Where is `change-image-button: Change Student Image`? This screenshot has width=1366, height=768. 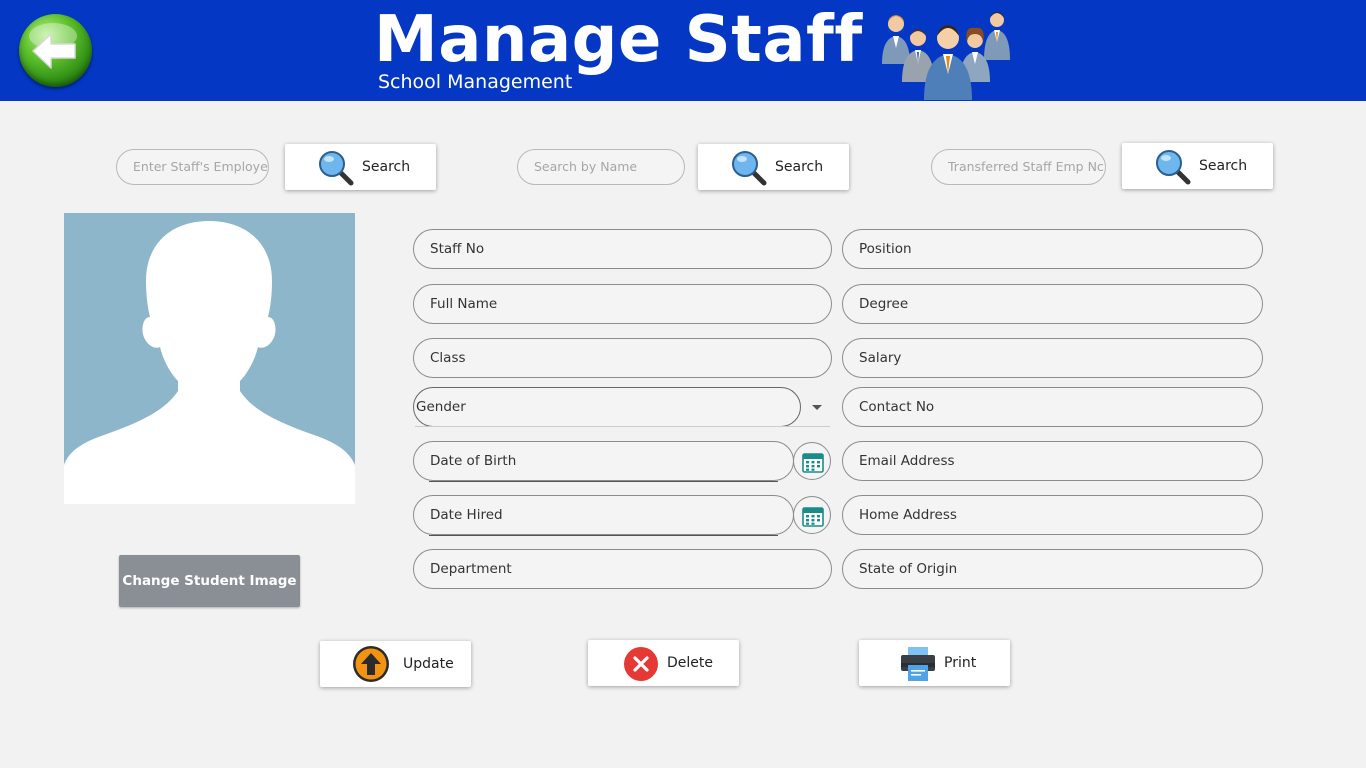
change-image-button: Change Student Image is located at coordinates (209, 581).